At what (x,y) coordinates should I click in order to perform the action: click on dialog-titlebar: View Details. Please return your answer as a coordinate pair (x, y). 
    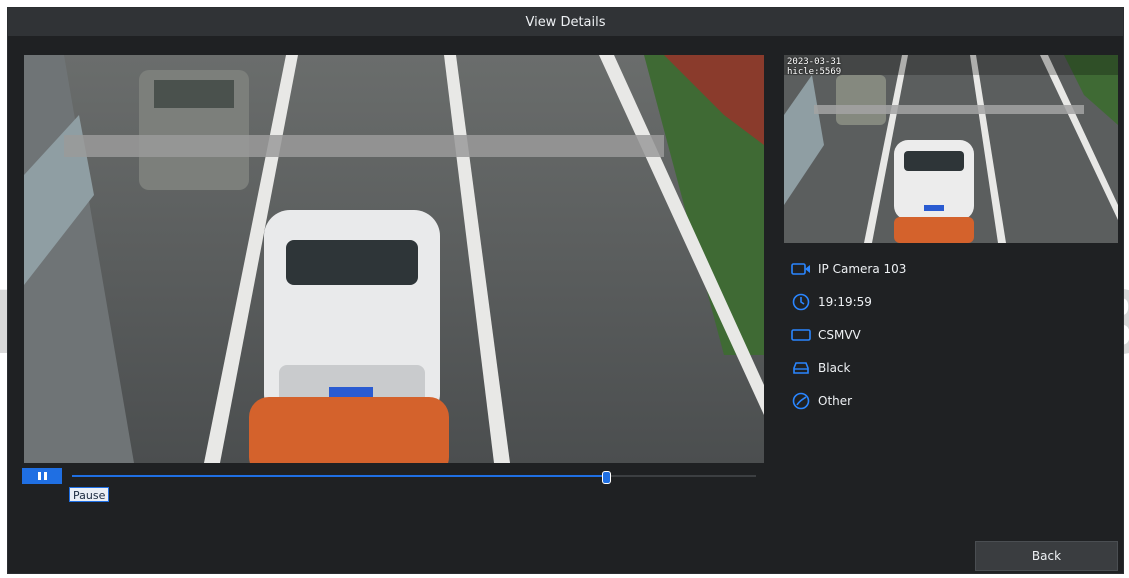
    Looking at the image, I should click on (565, 22).